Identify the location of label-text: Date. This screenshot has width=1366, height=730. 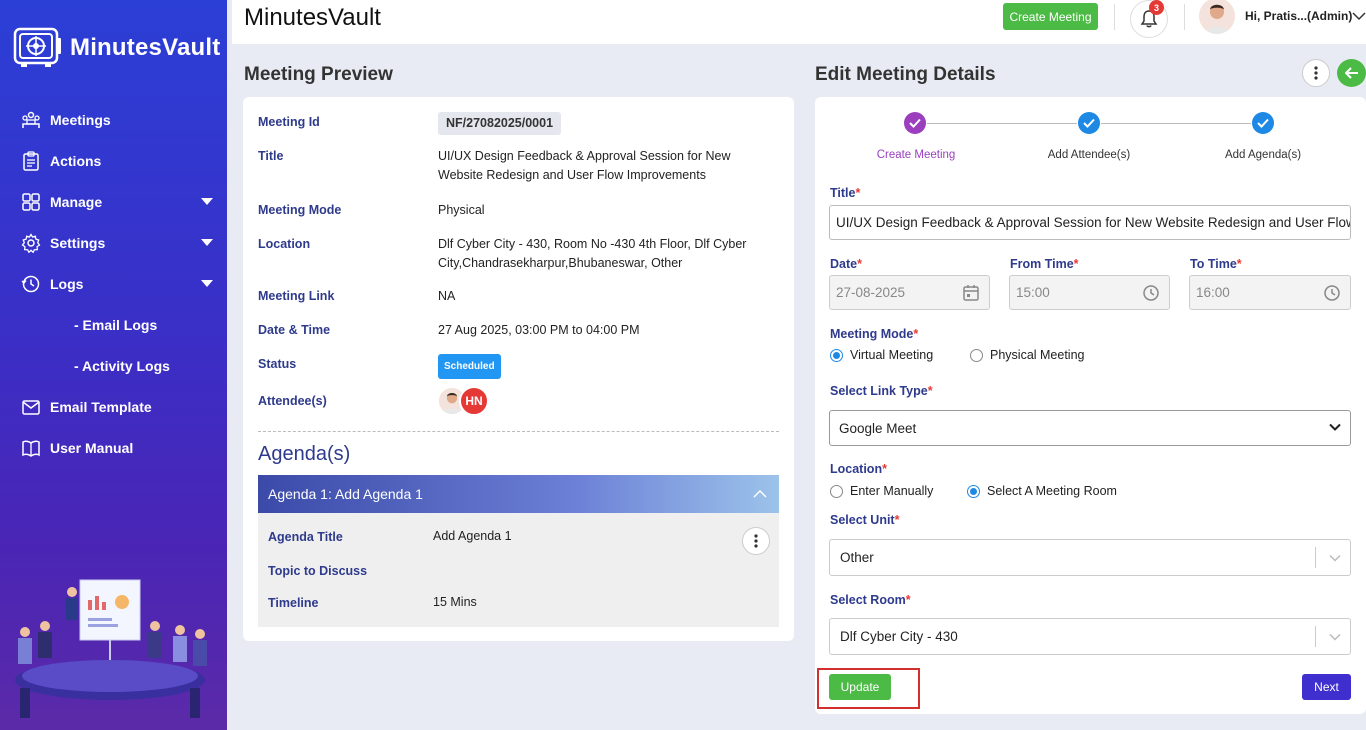
(844, 264).